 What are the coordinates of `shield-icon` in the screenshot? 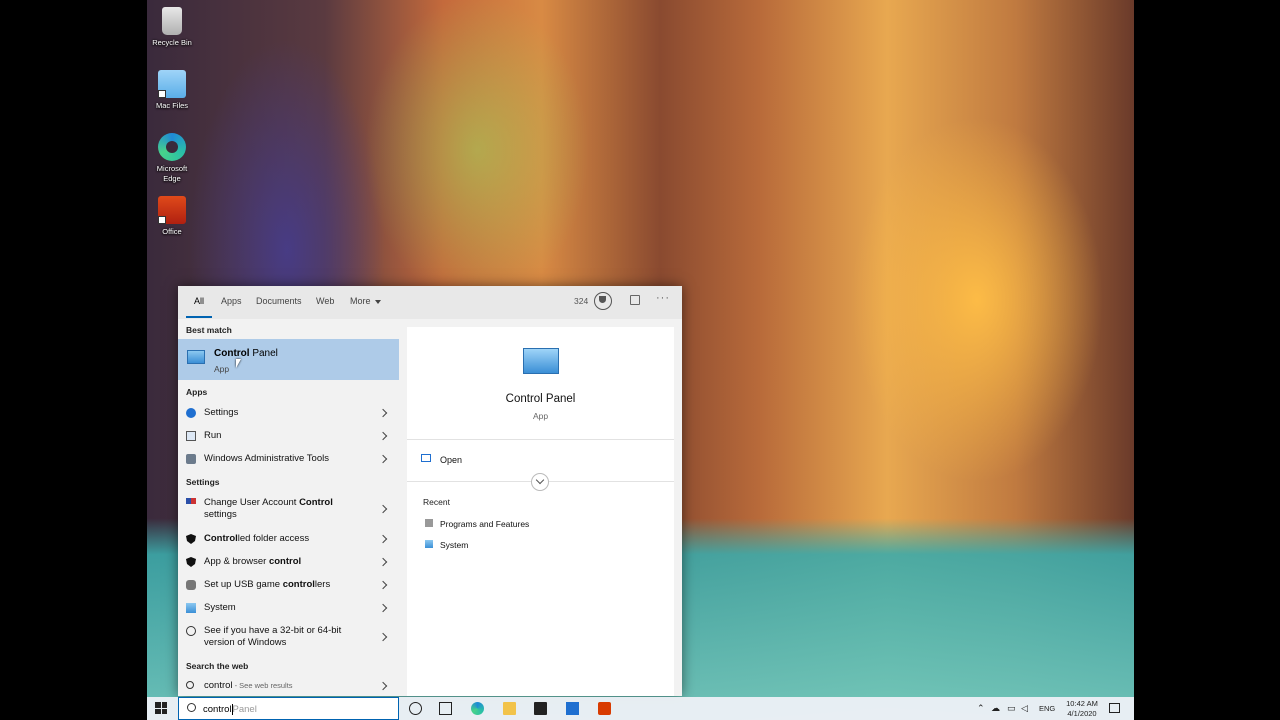 It's located at (191, 562).